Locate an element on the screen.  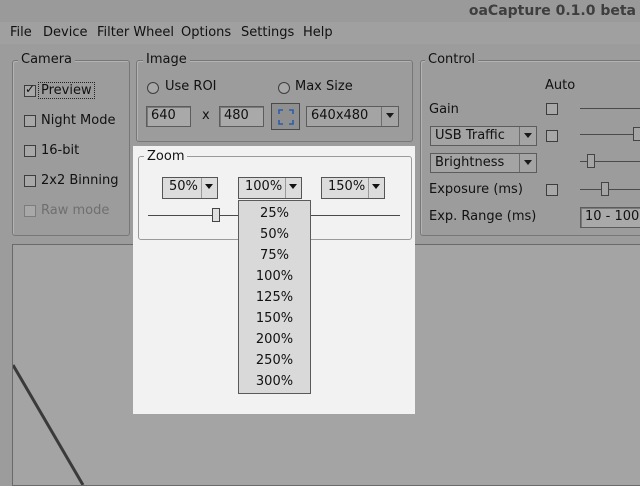
roi-width-field: 640 is located at coordinates (168, 116).